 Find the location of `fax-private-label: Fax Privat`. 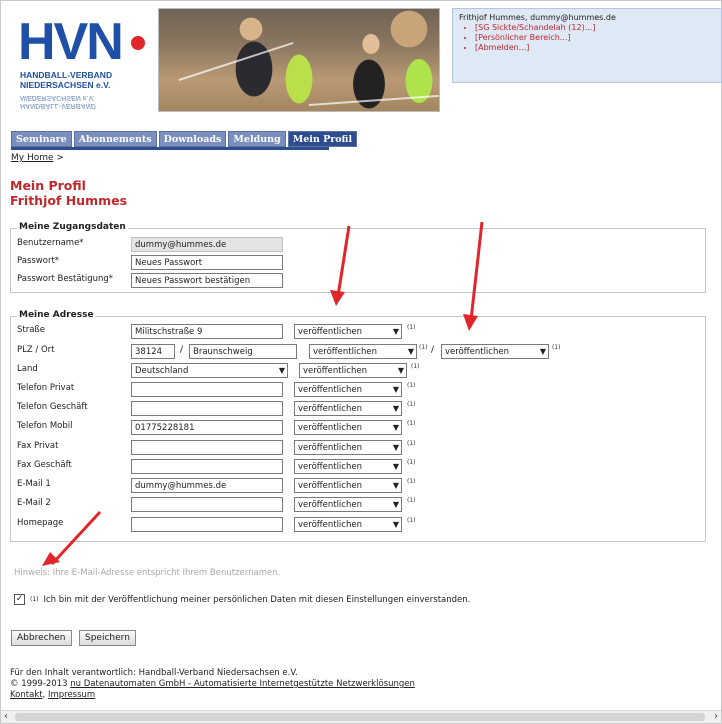

fax-private-label: Fax Privat is located at coordinates (38, 446).